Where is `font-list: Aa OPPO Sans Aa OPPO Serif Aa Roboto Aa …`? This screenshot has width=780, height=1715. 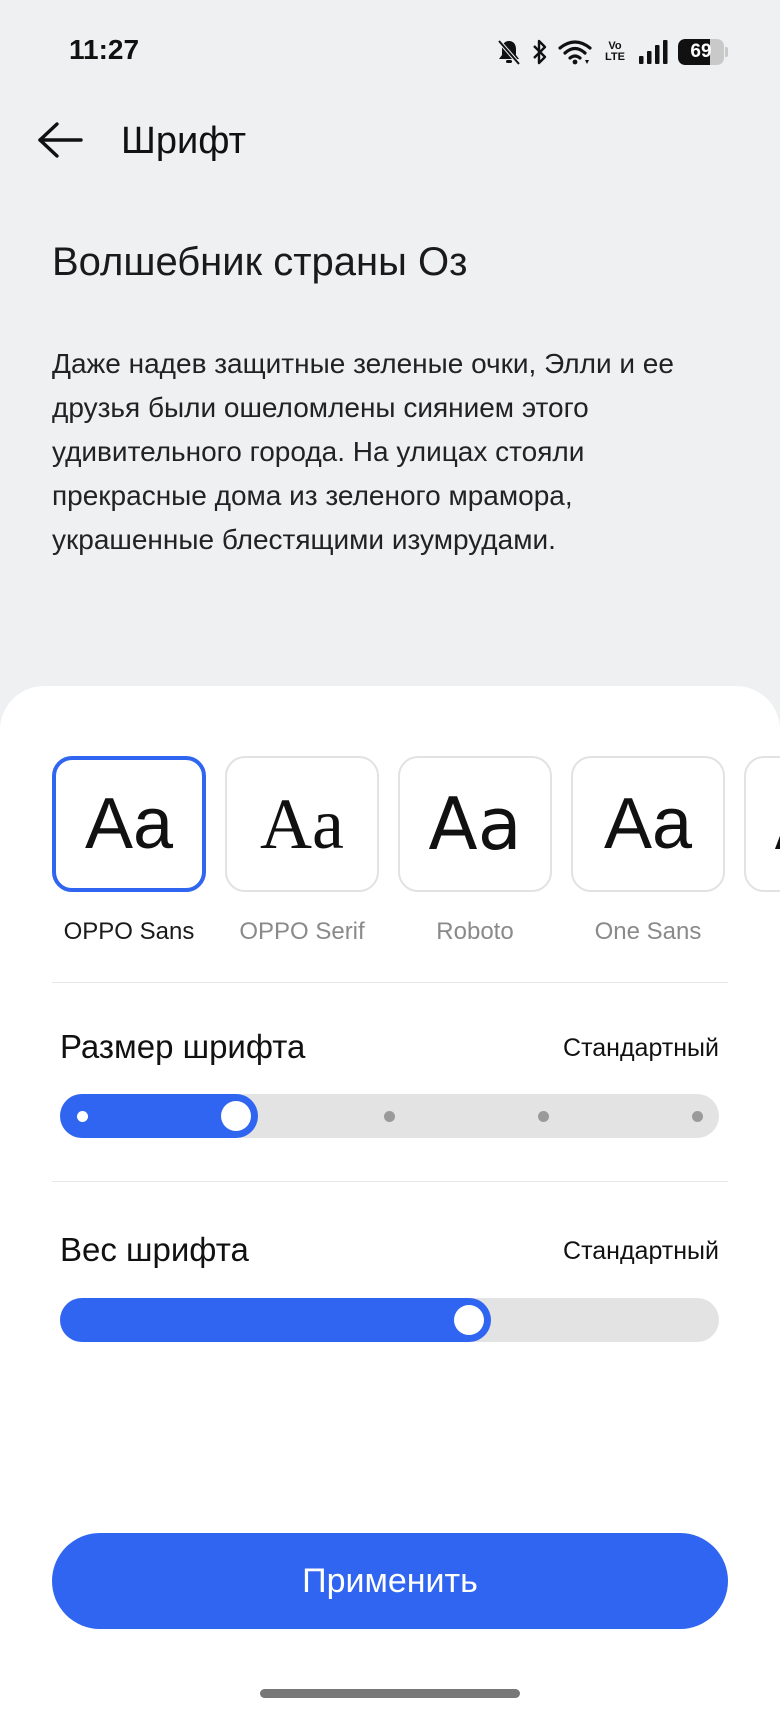 font-list: Aa OPPO Sans Aa OPPO Serif Aa Roboto Aa … is located at coordinates (416, 851).